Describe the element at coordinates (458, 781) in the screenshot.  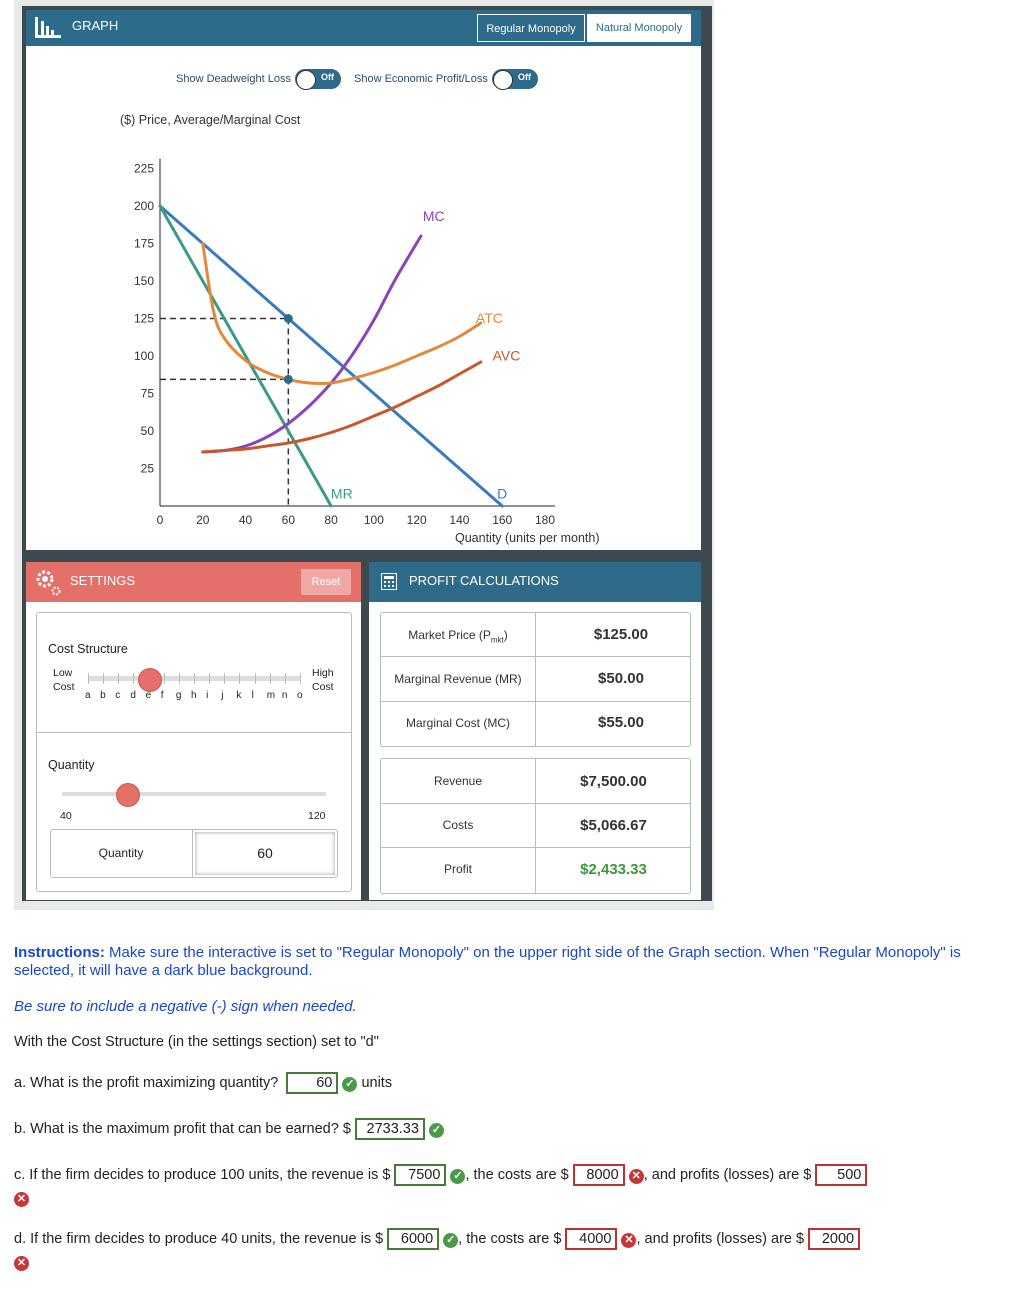
I see `revenue-label: Revenue` at that location.